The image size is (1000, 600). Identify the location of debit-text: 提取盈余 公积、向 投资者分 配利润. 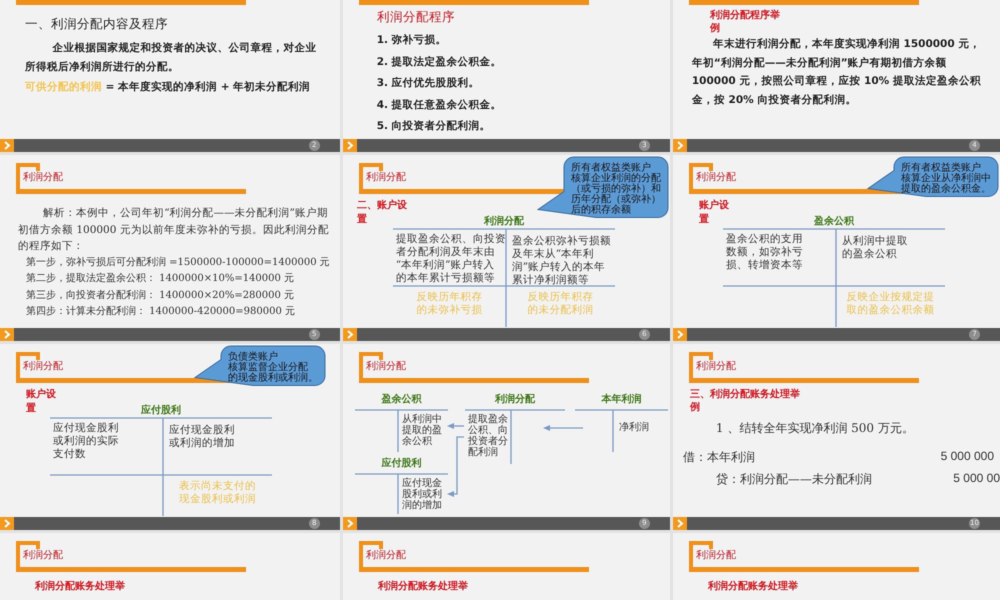
(488, 436).